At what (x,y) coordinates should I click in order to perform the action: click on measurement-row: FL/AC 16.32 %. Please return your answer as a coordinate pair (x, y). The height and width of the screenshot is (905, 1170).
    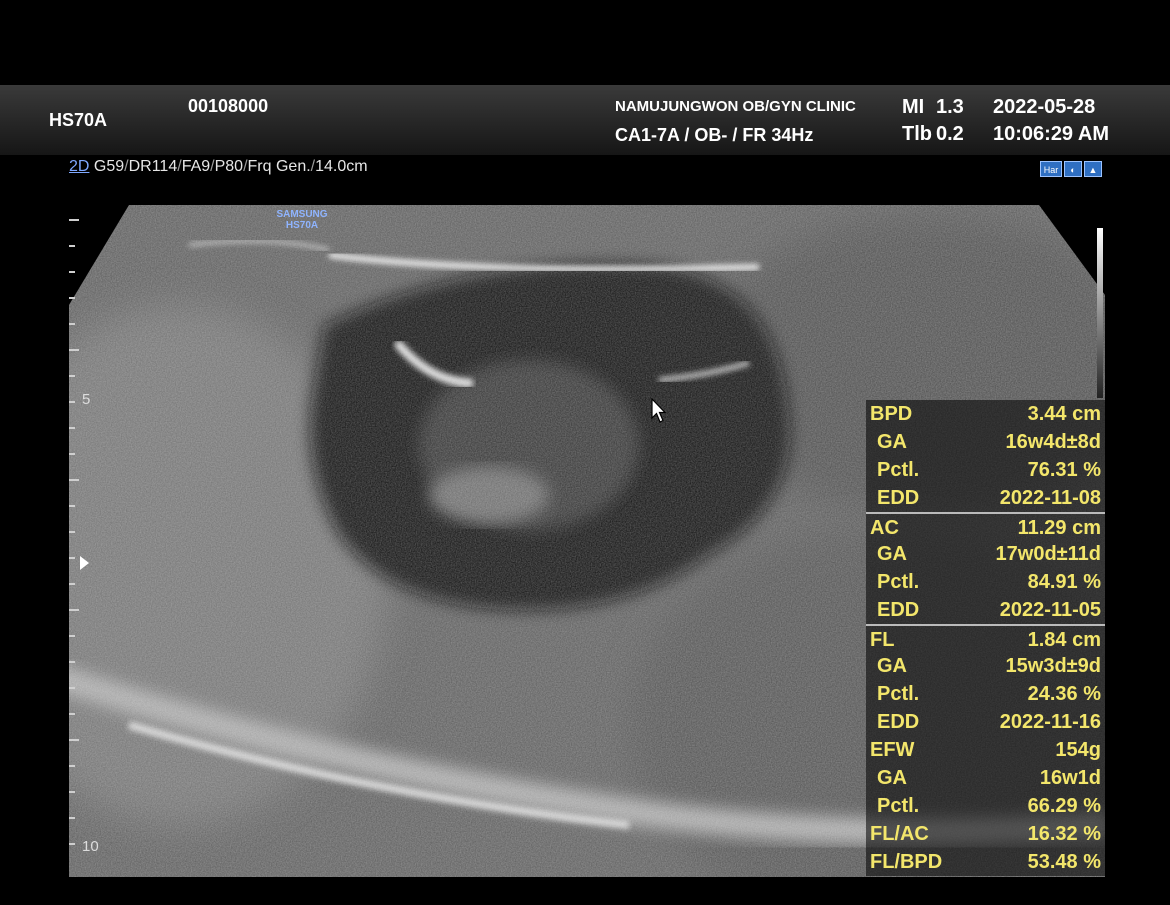
    Looking at the image, I should click on (985, 834).